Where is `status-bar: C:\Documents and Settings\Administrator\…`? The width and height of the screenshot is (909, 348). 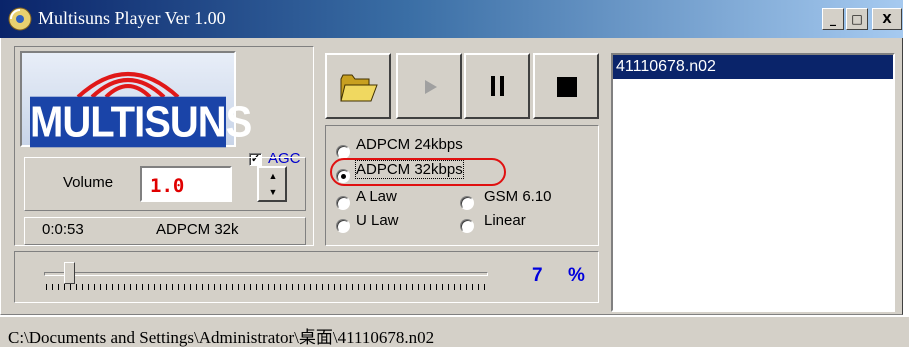 status-bar: C:\Documents and Settings\Administrator\… is located at coordinates (454, 331).